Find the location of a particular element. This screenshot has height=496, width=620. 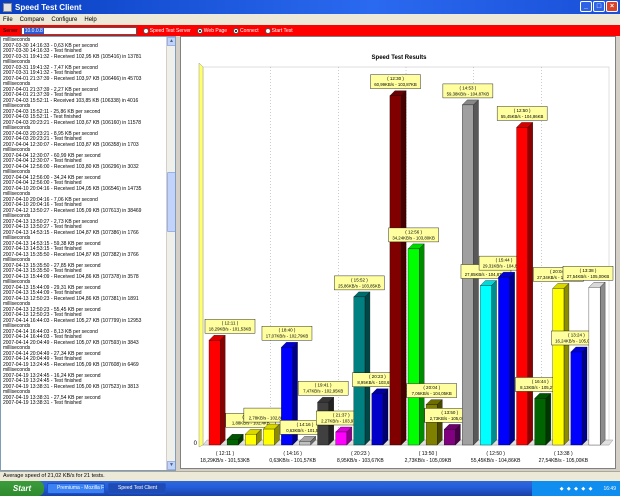

data-label-value: 25,86KB/s - 103,85KB is located at coordinates (359, 285).